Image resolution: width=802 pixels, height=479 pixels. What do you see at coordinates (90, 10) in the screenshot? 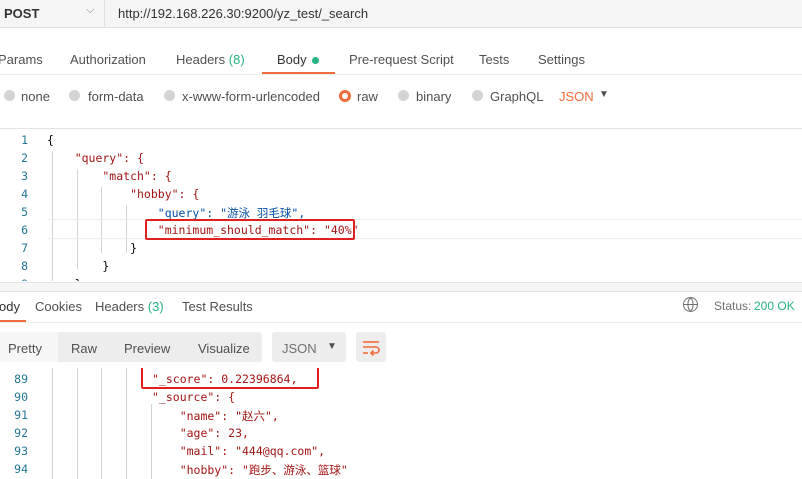
I see `chevron-down-icon: ⌵` at bounding box center [90, 10].